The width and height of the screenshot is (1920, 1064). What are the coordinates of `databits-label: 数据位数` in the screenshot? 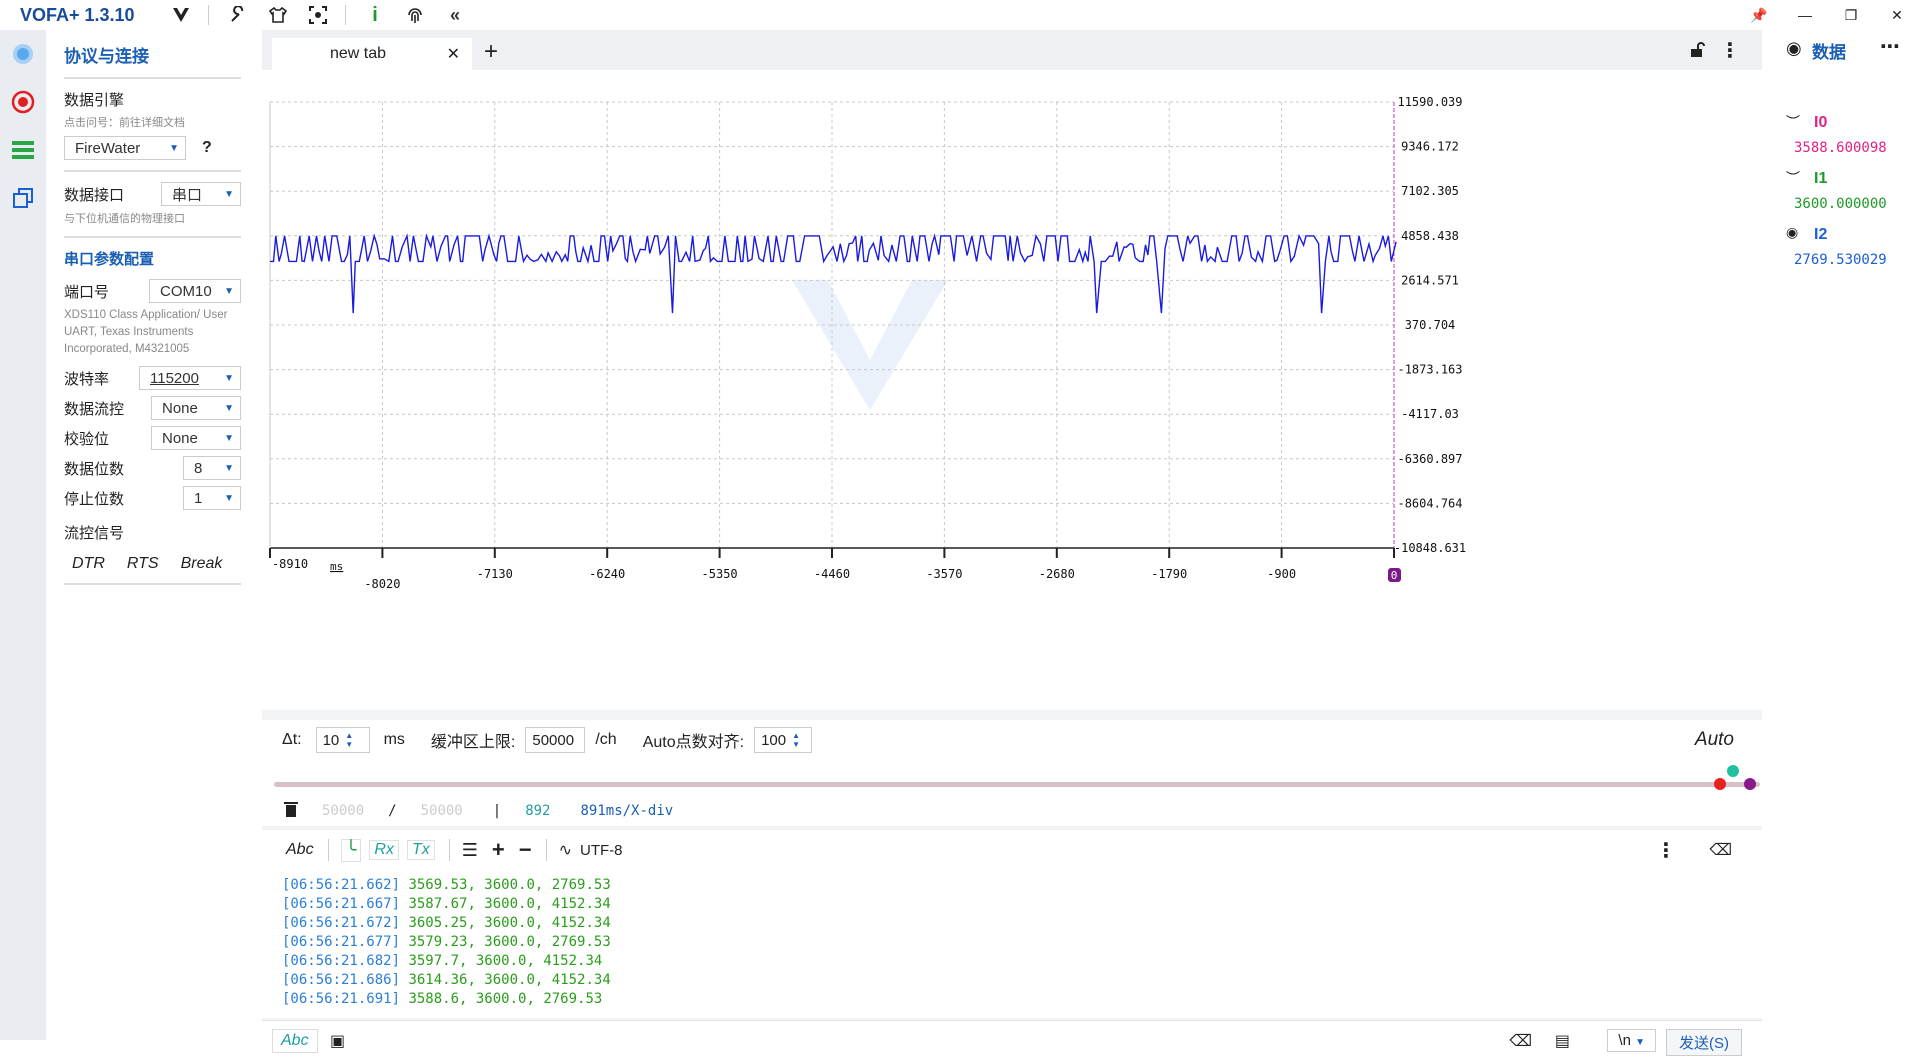 It's located at (94, 469).